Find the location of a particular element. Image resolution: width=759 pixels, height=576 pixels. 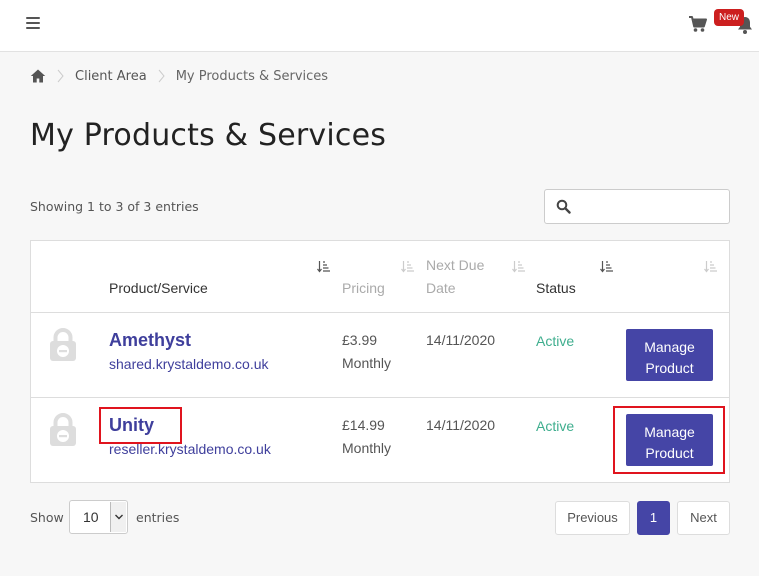

entries-label: entries is located at coordinates (158, 517).